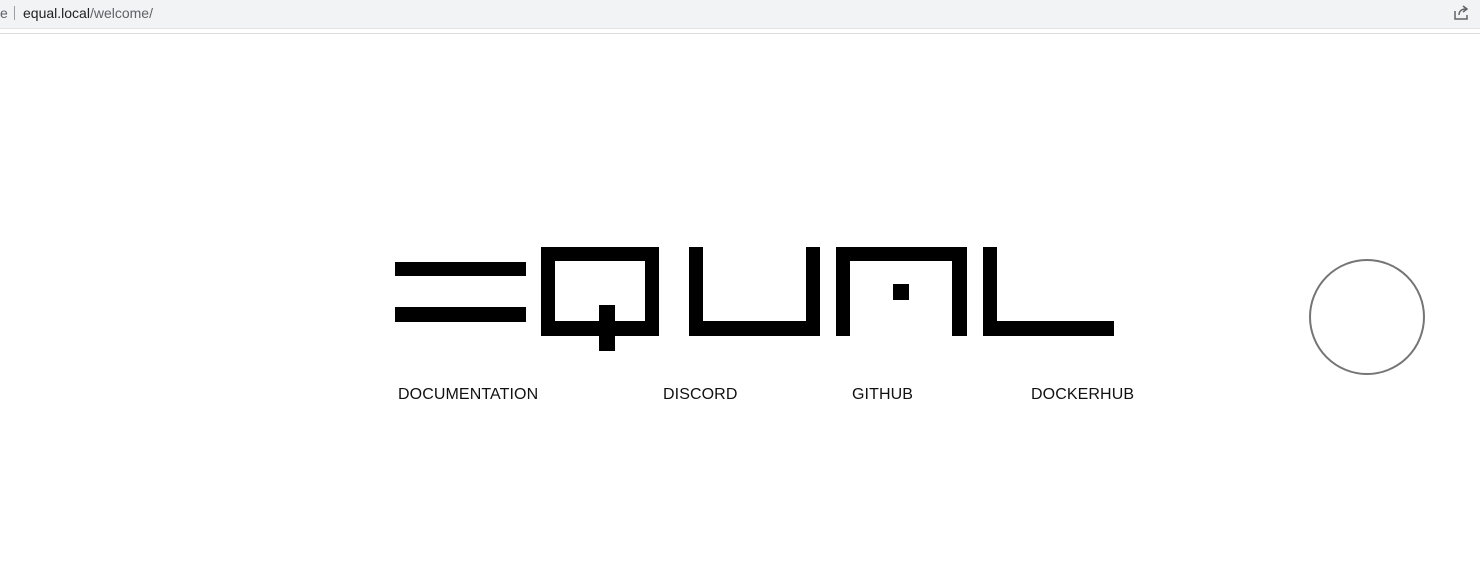 The height and width of the screenshot is (580, 1480). I want to click on url-host: equal.local, so click(56, 13).